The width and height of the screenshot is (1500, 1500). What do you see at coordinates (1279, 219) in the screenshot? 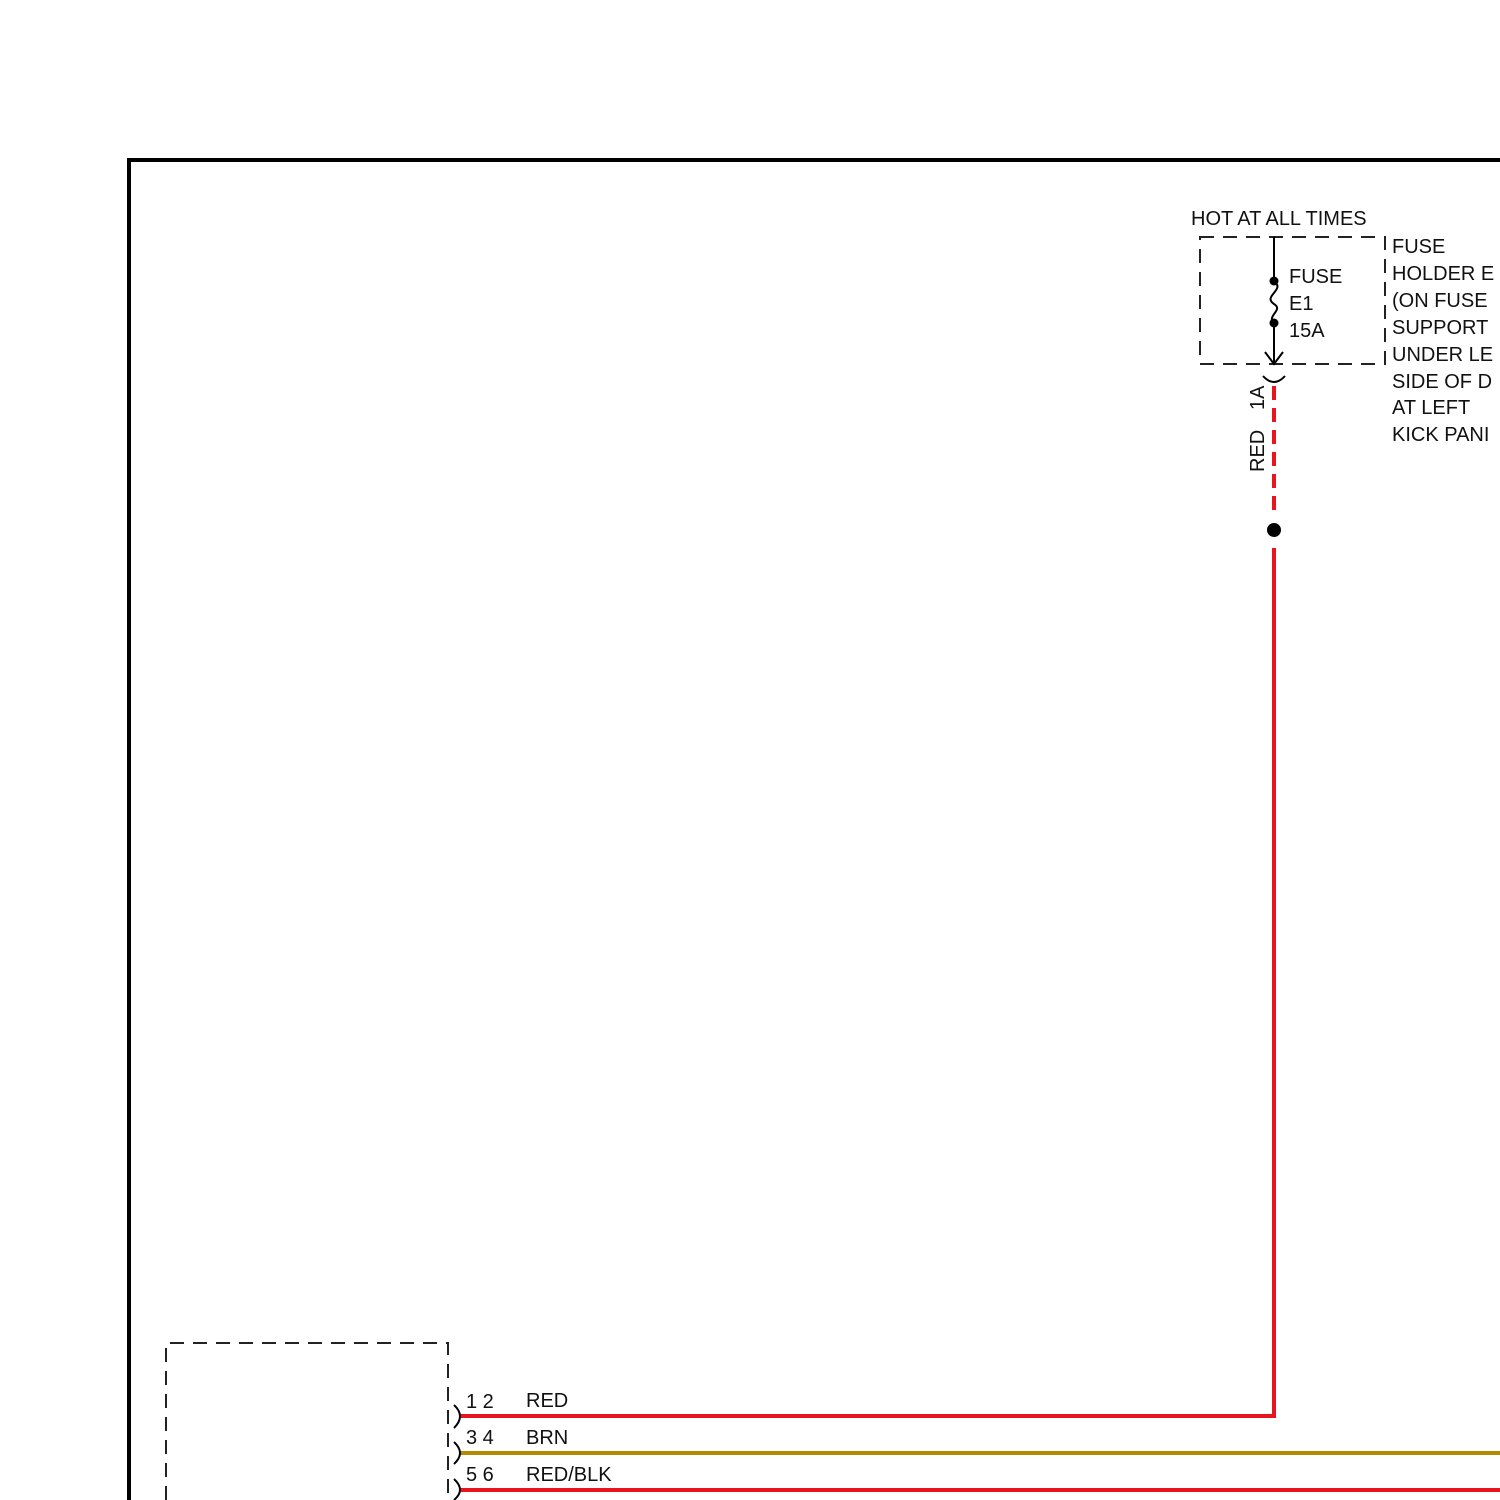
I see `hot-at-all-times-label: HOT AT ALL TIMES` at bounding box center [1279, 219].